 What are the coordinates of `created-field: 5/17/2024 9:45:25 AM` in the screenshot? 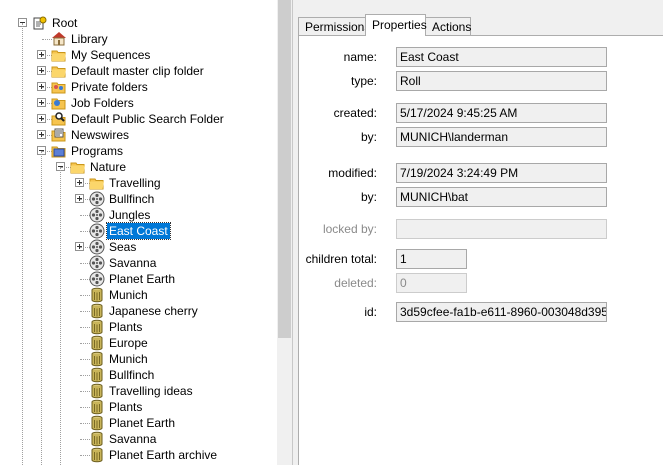 It's located at (501, 113).